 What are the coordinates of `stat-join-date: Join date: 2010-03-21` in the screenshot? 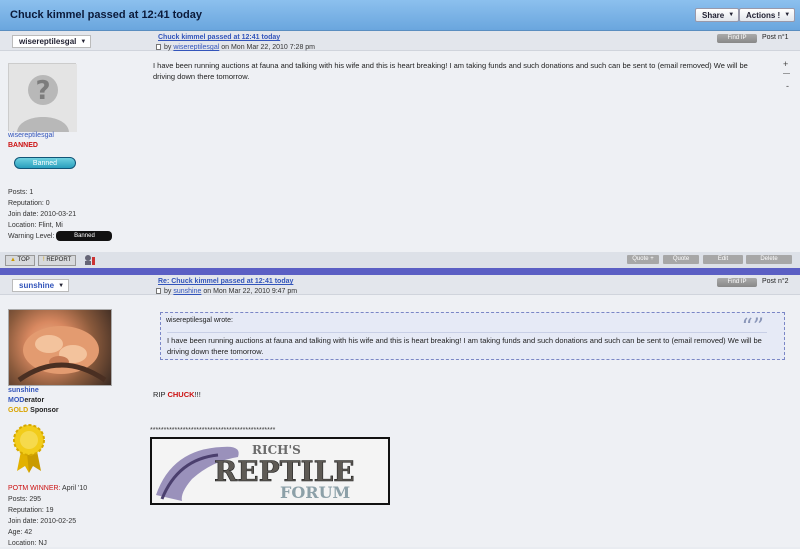 It's located at (42, 214).